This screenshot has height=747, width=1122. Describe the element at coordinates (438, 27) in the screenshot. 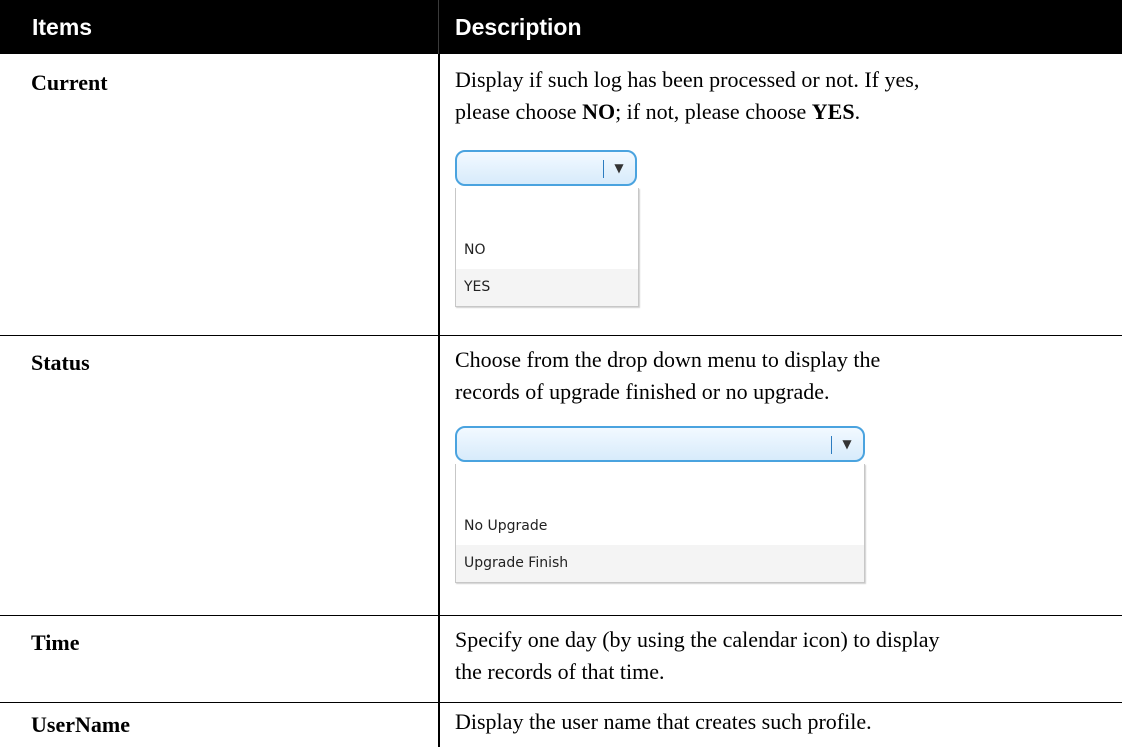

I see `header-divider` at that location.